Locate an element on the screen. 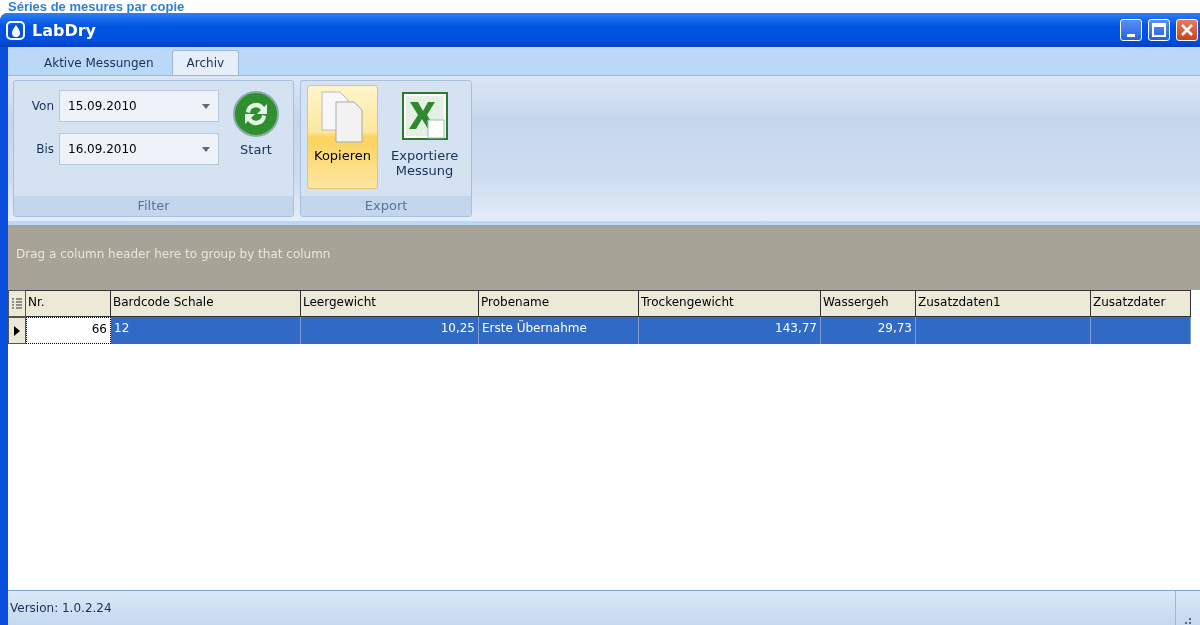 The height and width of the screenshot is (625, 1200). table-cell: 143,77 is located at coordinates (730, 330).